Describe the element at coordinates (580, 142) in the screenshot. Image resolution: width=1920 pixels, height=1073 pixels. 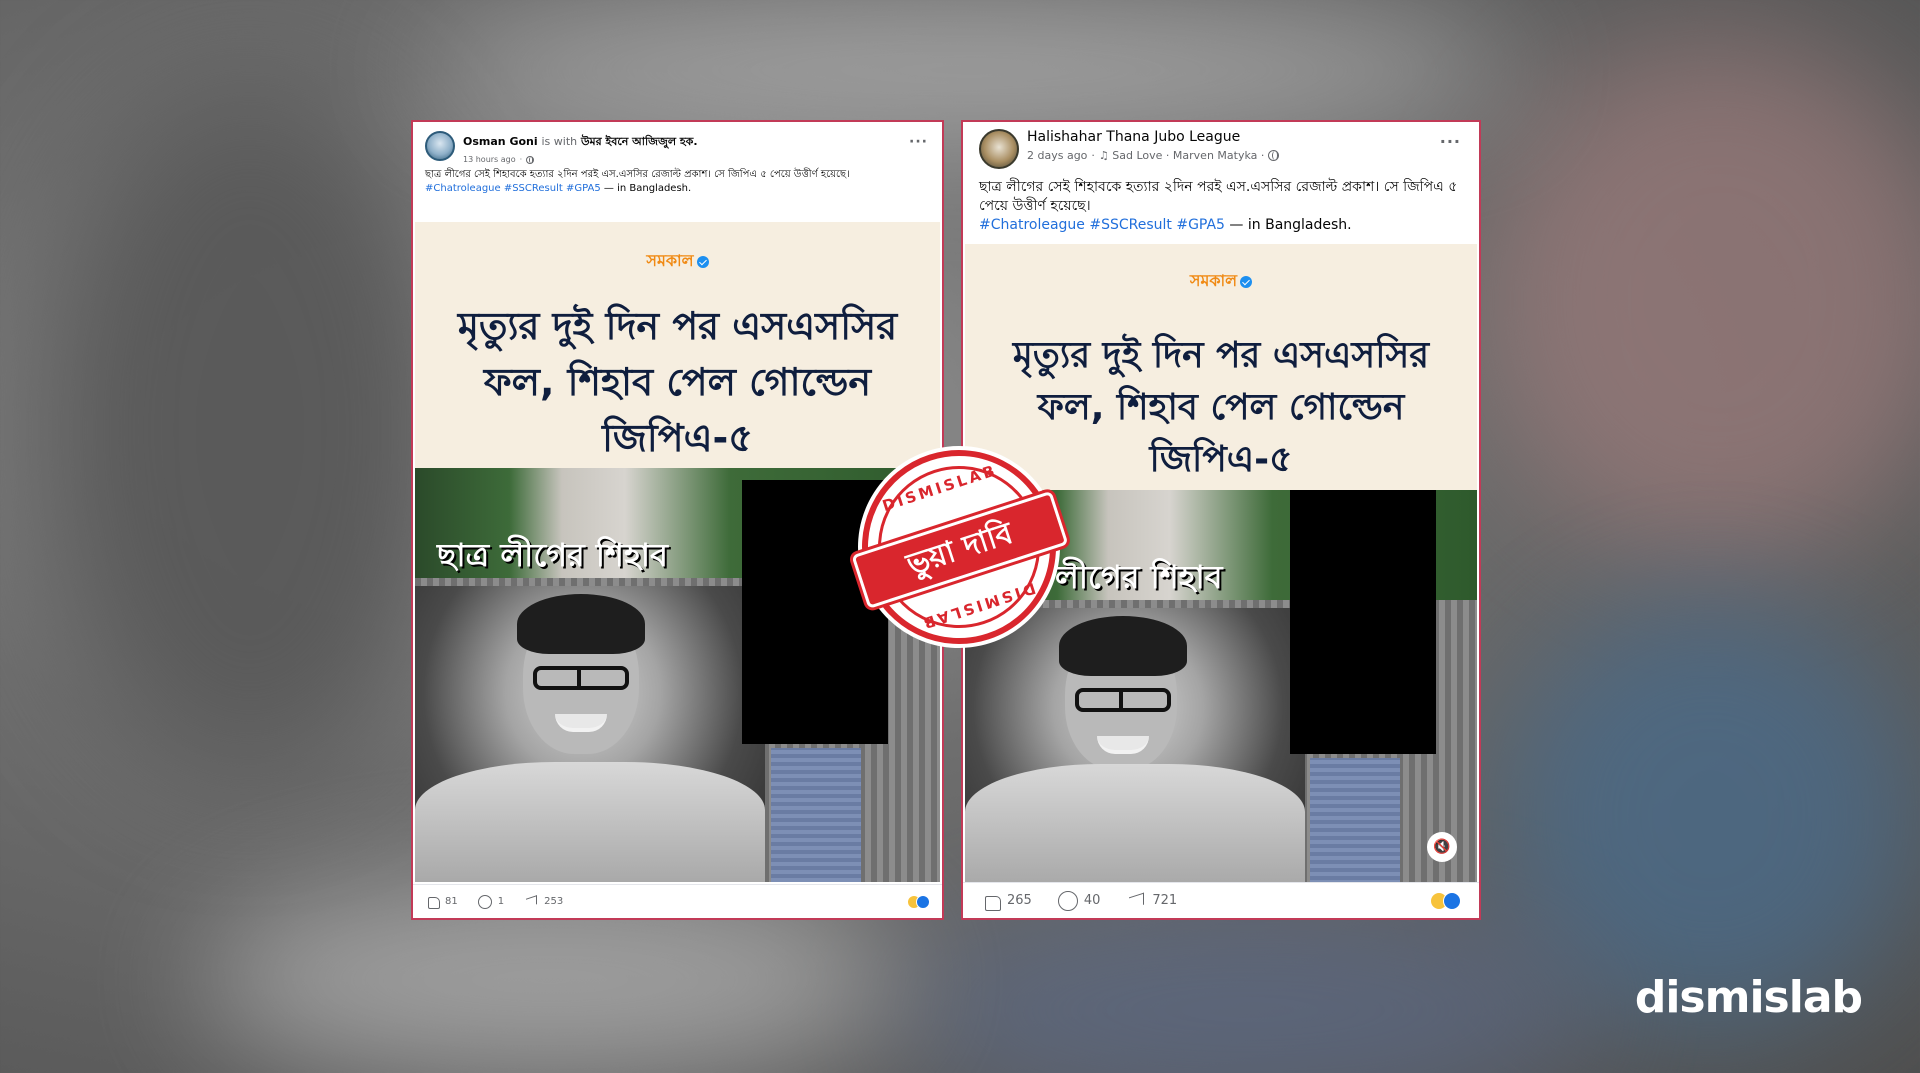
I see `author-line: Osman Goni is with উমর ইবনে আজিজুল হক.` at that location.